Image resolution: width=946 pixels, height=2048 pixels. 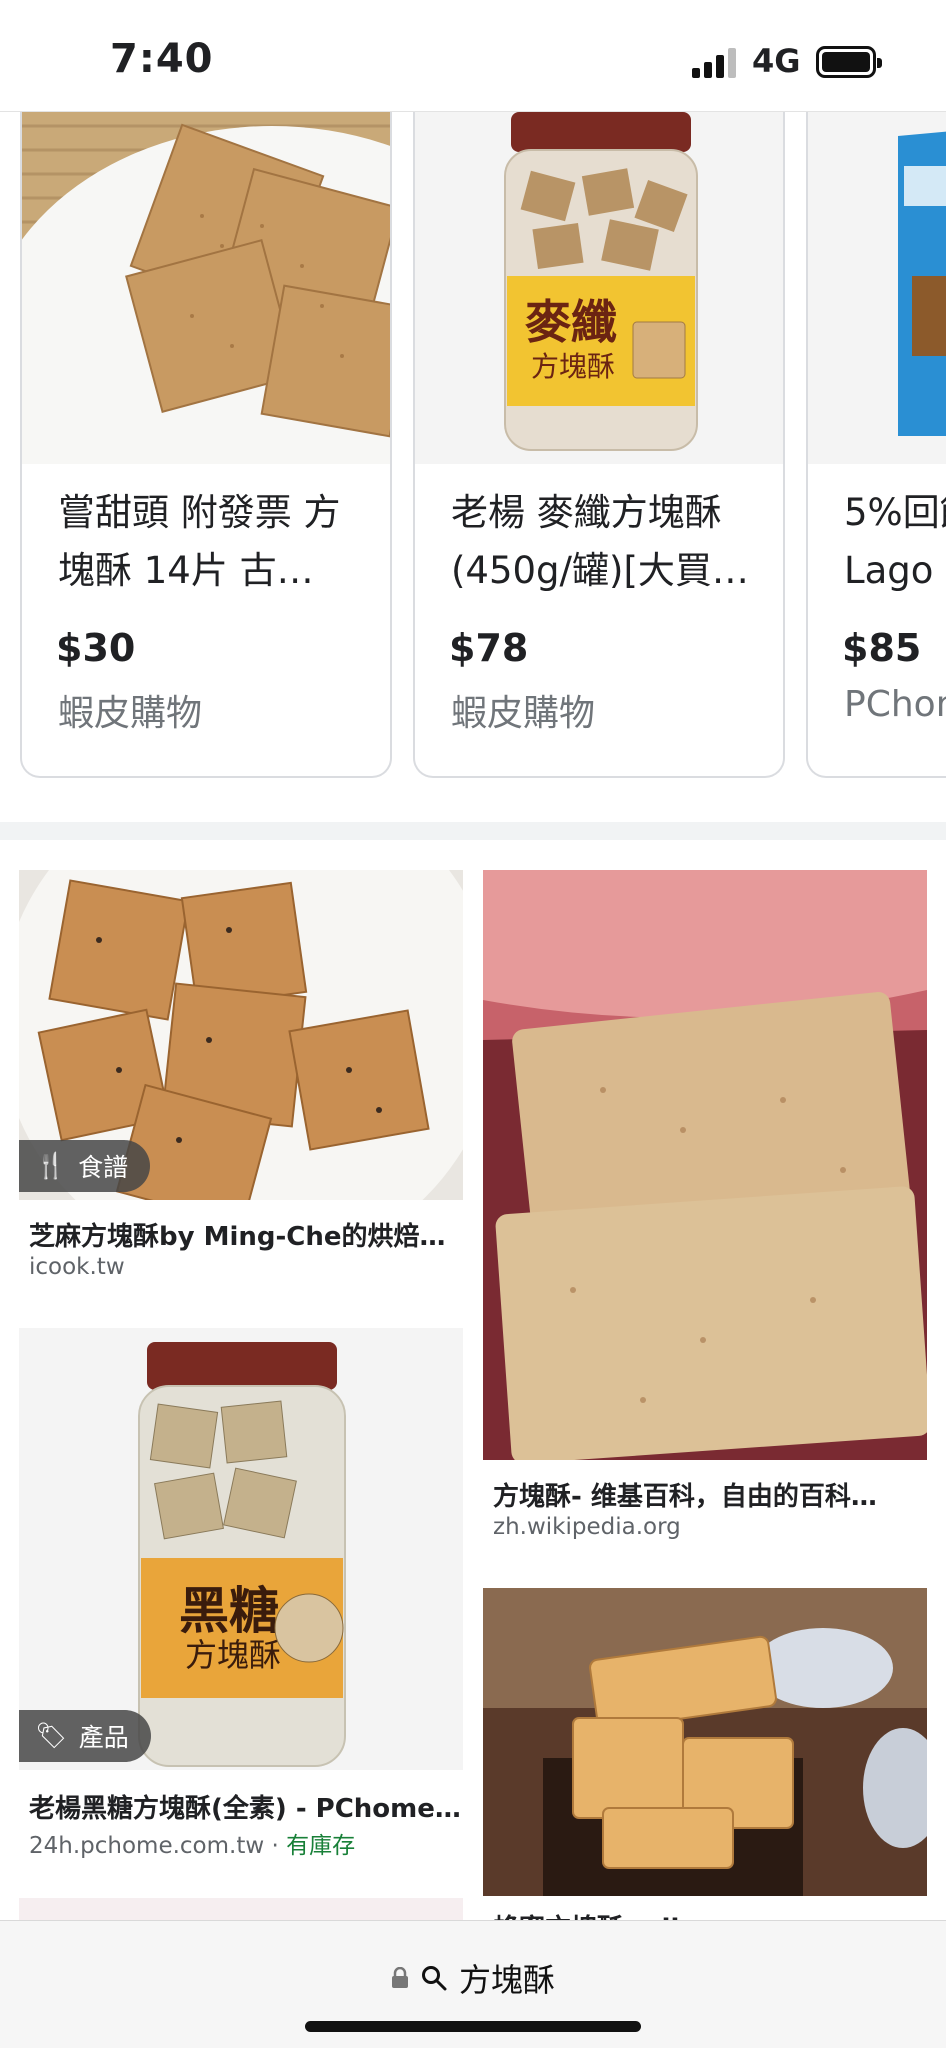 I want to click on result-domain: 24h.pchome.com.tw · 有庫存, so click(x=192, y=1843).